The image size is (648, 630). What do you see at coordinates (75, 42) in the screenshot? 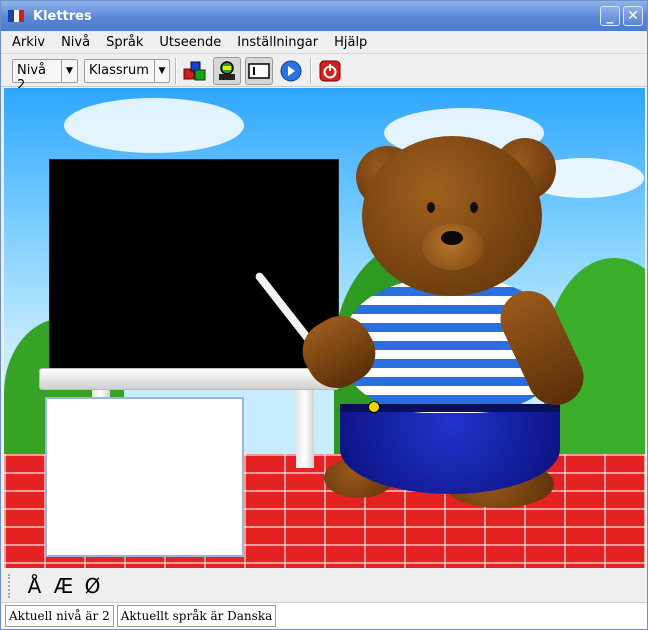
I see `menu-niva: Nivå` at bounding box center [75, 42].